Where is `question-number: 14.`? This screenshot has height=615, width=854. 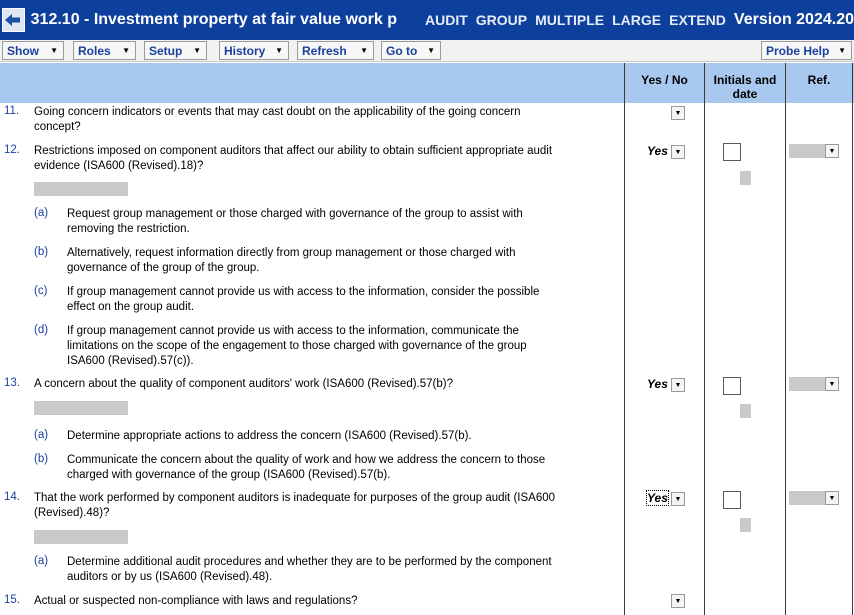
question-number: 14. is located at coordinates (12, 497).